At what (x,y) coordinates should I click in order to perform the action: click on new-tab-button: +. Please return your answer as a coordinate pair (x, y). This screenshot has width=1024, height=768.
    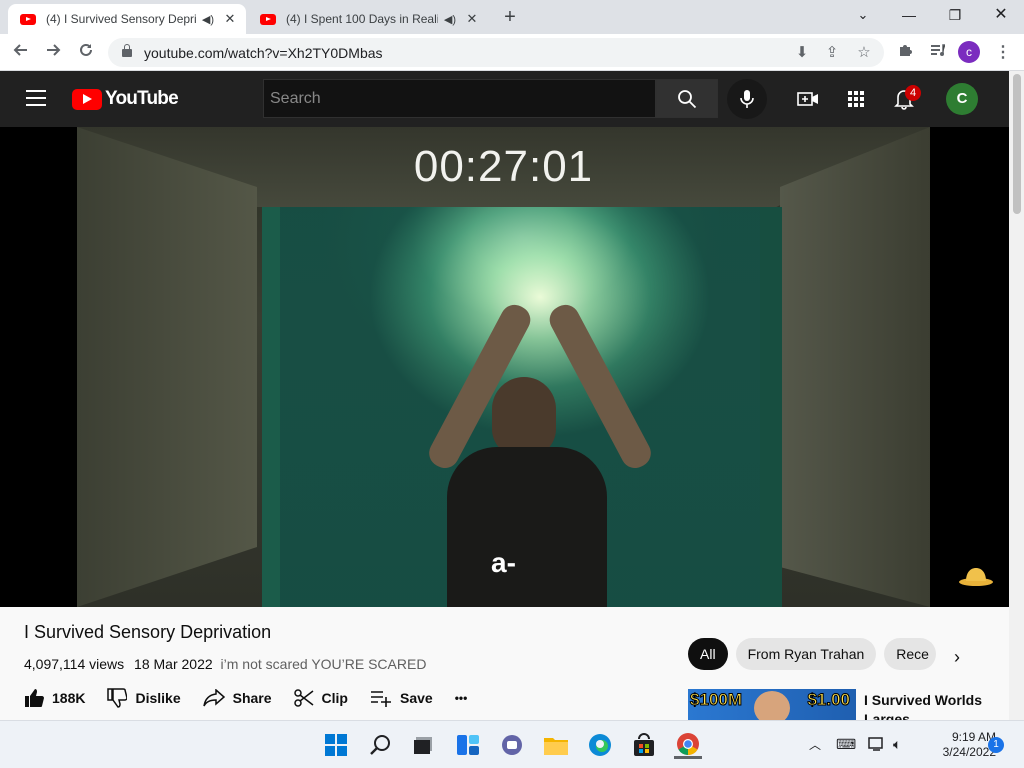
    Looking at the image, I should click on (510, 18).